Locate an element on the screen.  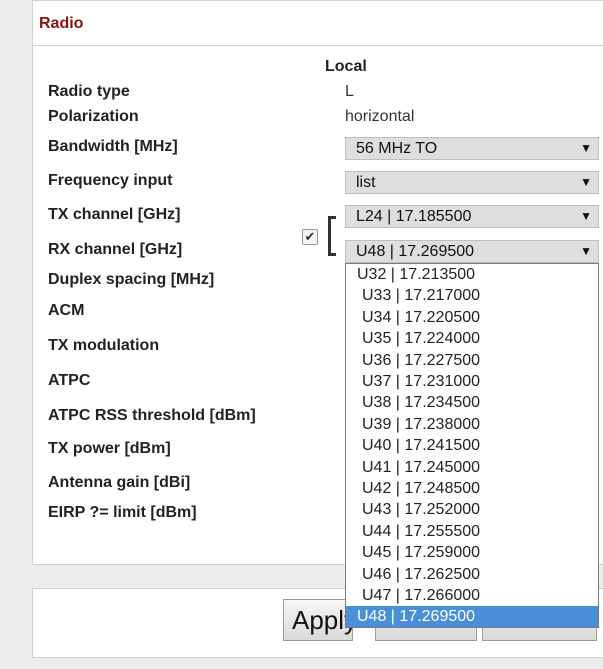
label-atpc: ATPC is located at coordinates (69, 380).